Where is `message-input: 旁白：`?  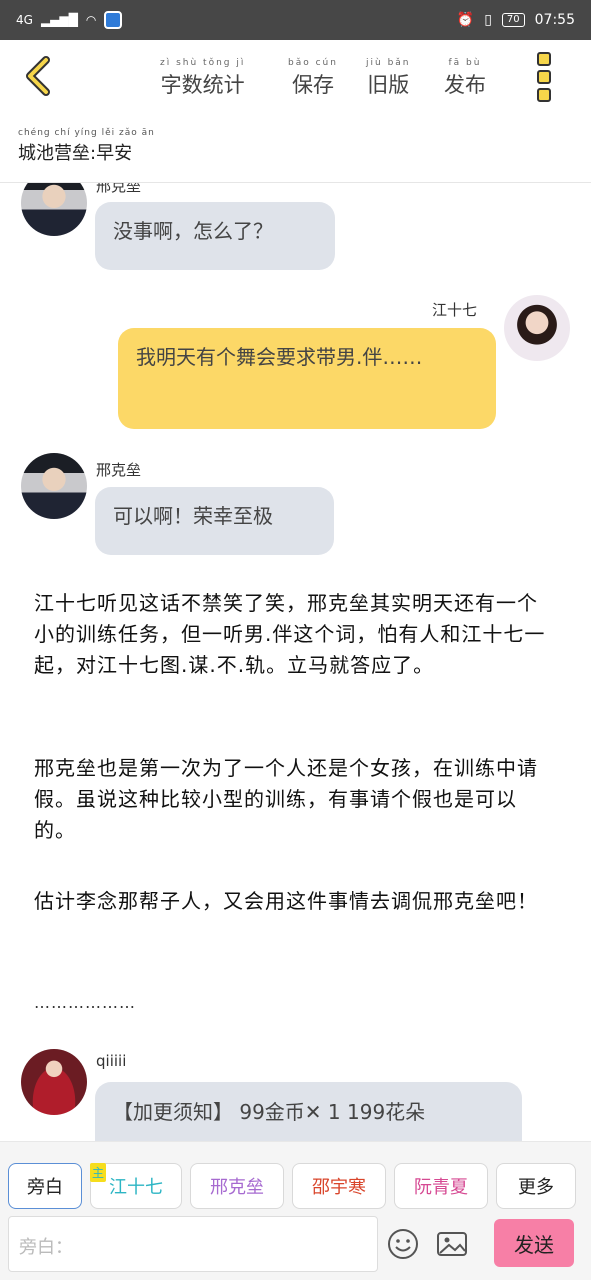
message-input: 旁白： is located at coordinates (193, 1244).